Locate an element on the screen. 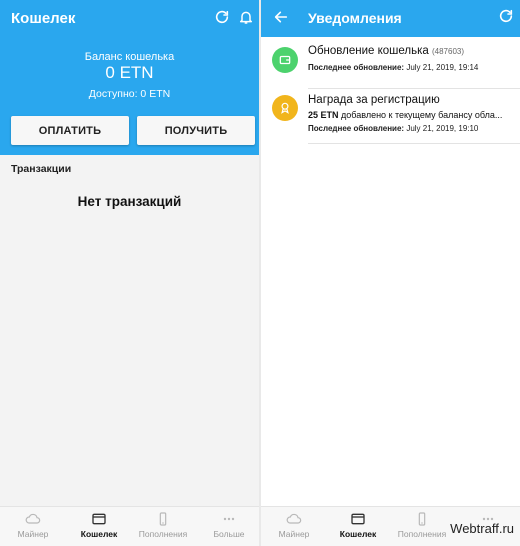  receive-button: ПОЛУЧИТЬ is located at coordinates (196, 130).